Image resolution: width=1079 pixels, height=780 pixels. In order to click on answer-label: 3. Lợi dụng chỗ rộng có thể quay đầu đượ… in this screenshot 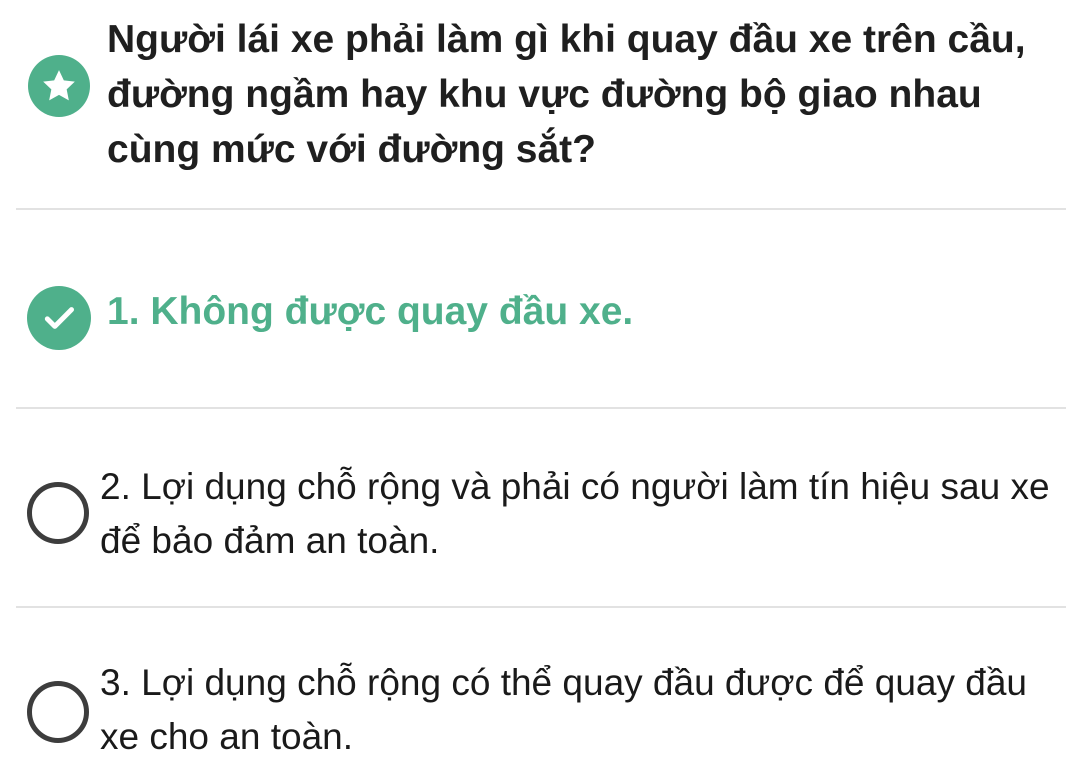, I will do `click(564, 709)`.